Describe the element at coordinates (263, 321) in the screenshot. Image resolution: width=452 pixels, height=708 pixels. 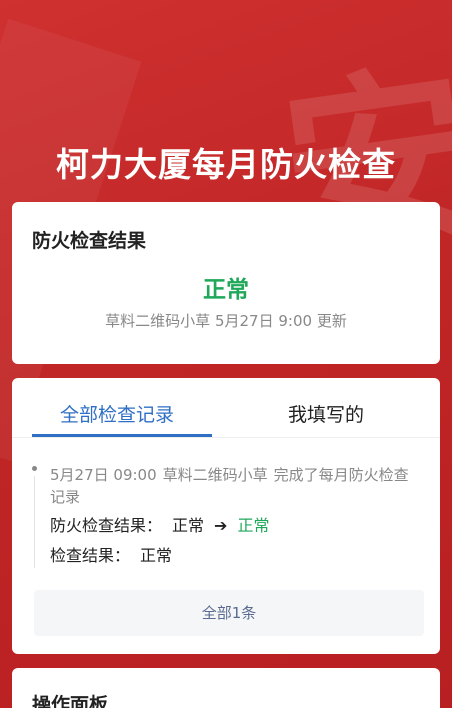
I see `result-updated-time: 5月27日 9:00` at that location.